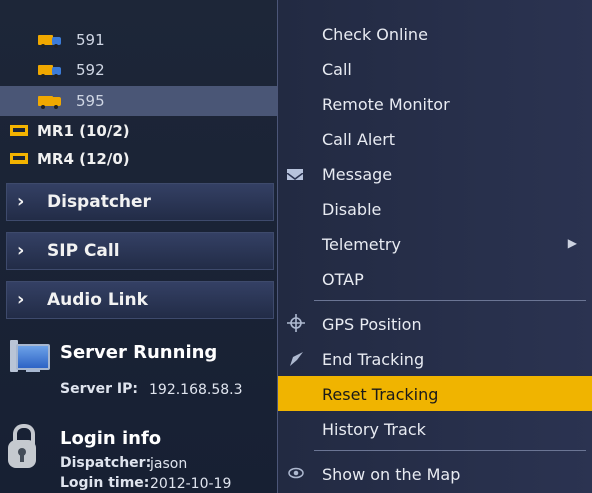 This screenshot has height=493, width=592. Describe the element at coordinates (140, 131) in the screenshot. I see `group-row-mr1: MR1 (10/2)` at that location.